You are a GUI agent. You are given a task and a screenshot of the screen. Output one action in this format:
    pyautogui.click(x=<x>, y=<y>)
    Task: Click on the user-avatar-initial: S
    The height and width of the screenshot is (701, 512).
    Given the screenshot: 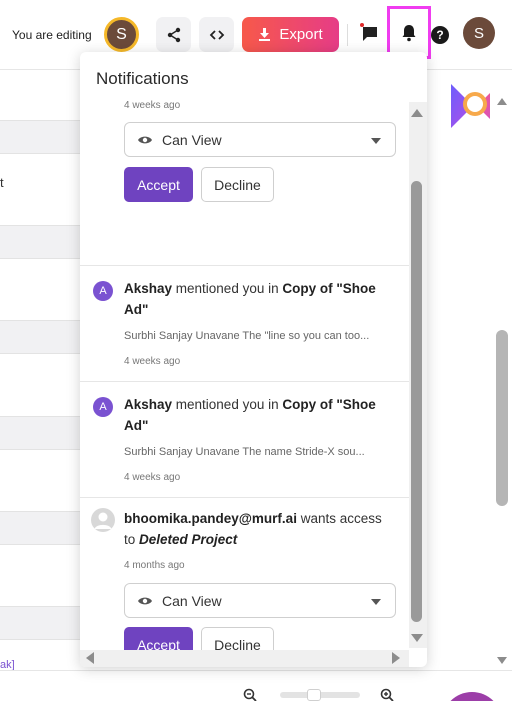 What is the action you would take?
    pyautogui.click(x=478, y=33)
    